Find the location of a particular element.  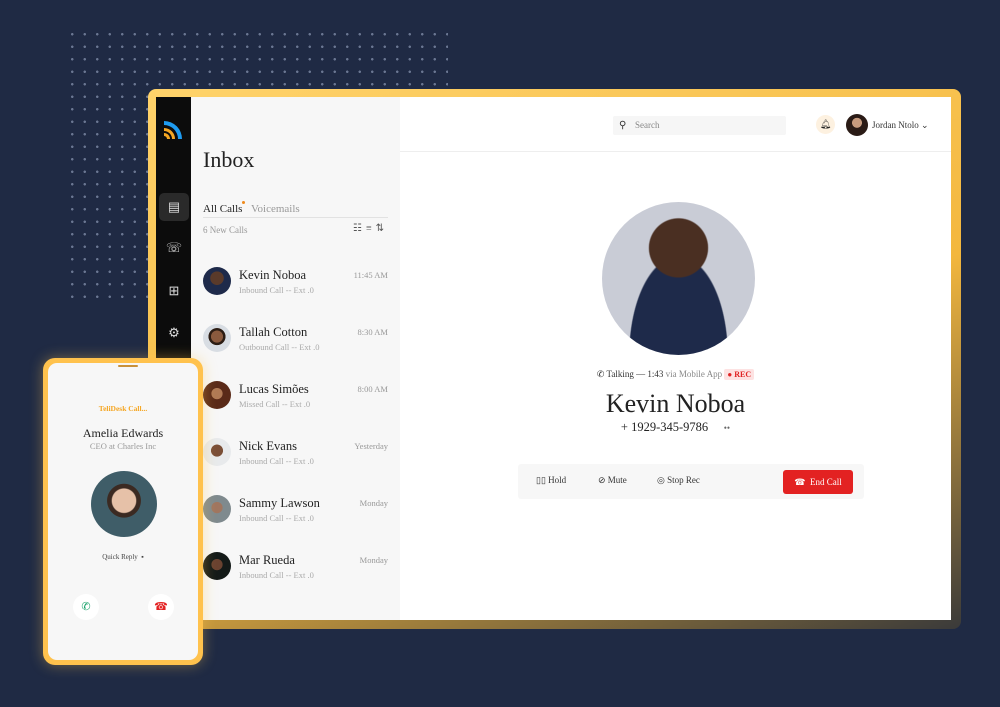

stop-rec-button: ◎ Stop Rec is located at coordinates (678, 480).